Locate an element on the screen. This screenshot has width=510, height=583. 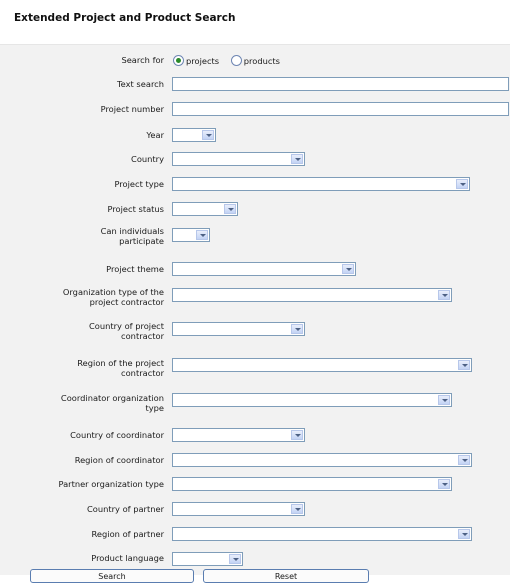
can-individuals-label-line1: Can individuals is located at coordinates (132, 231).